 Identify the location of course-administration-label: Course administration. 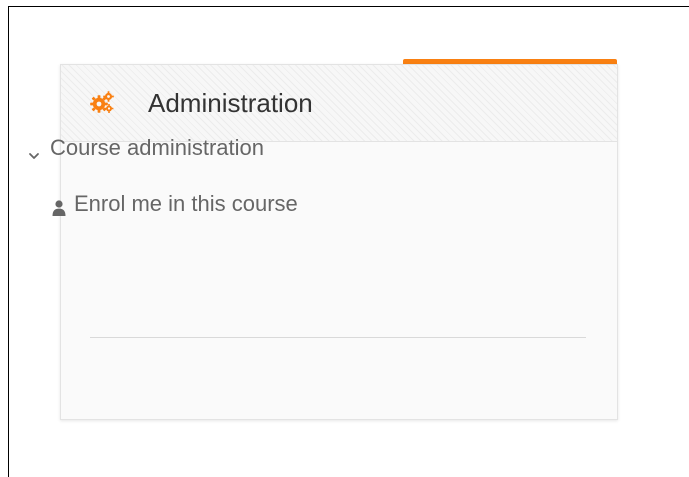
(157, 147).